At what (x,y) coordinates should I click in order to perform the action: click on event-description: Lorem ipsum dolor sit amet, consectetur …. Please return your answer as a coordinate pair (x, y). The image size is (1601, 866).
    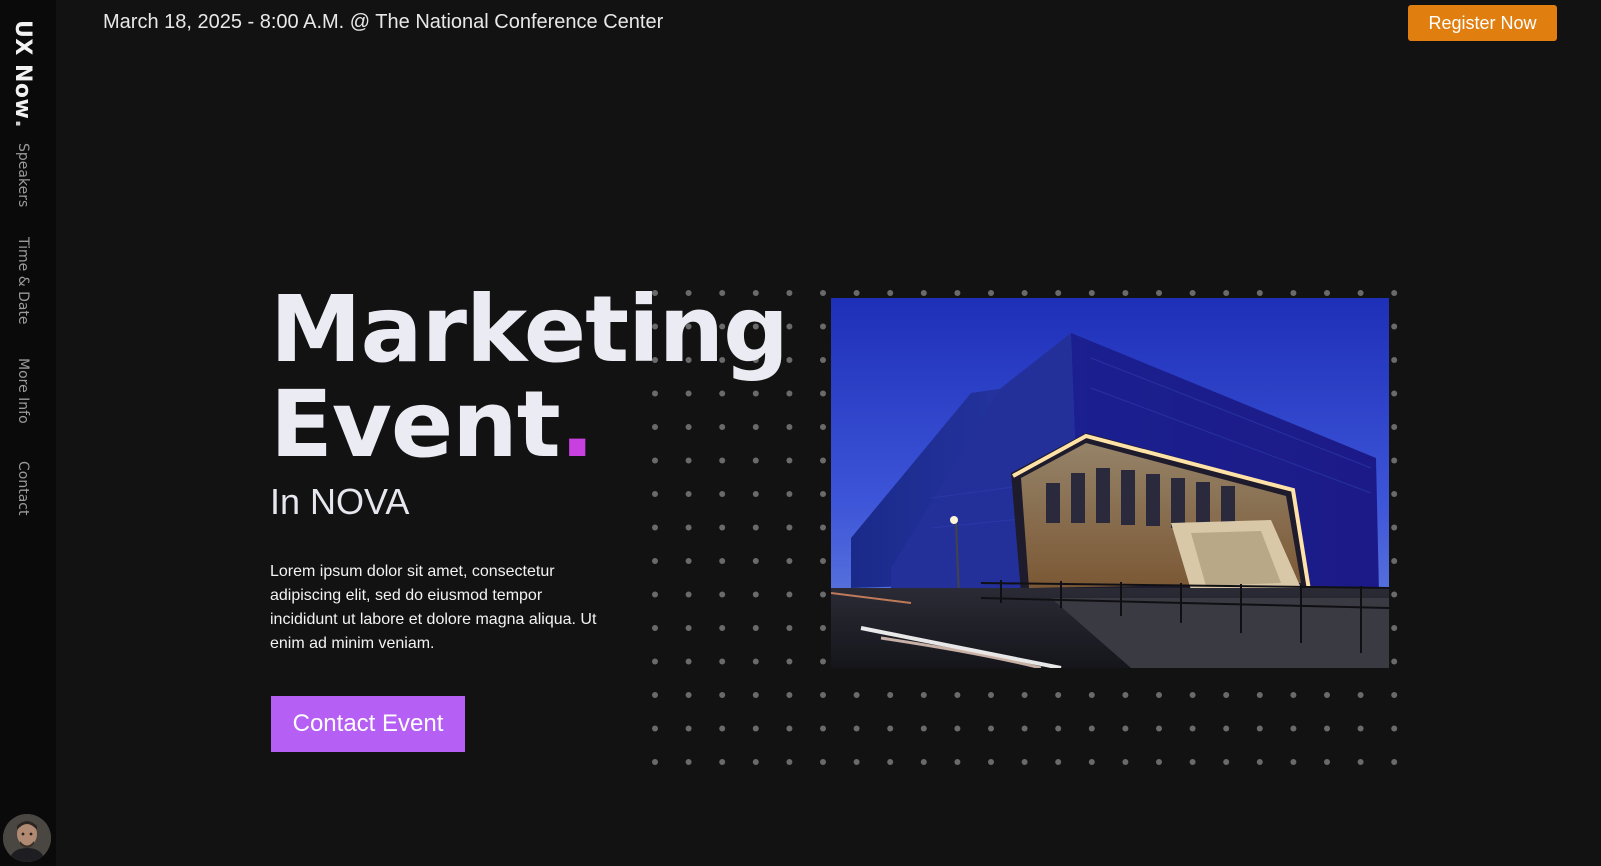
    Looking at the image, I should click on (433, 607).